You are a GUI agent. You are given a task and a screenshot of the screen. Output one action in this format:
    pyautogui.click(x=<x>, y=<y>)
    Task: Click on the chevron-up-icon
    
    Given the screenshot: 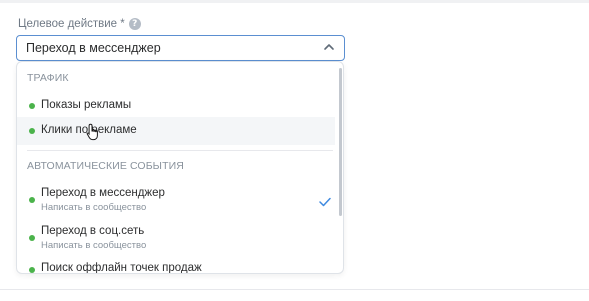 What is the action you would take?
    pyautogui.click(x=329, y=47)
    